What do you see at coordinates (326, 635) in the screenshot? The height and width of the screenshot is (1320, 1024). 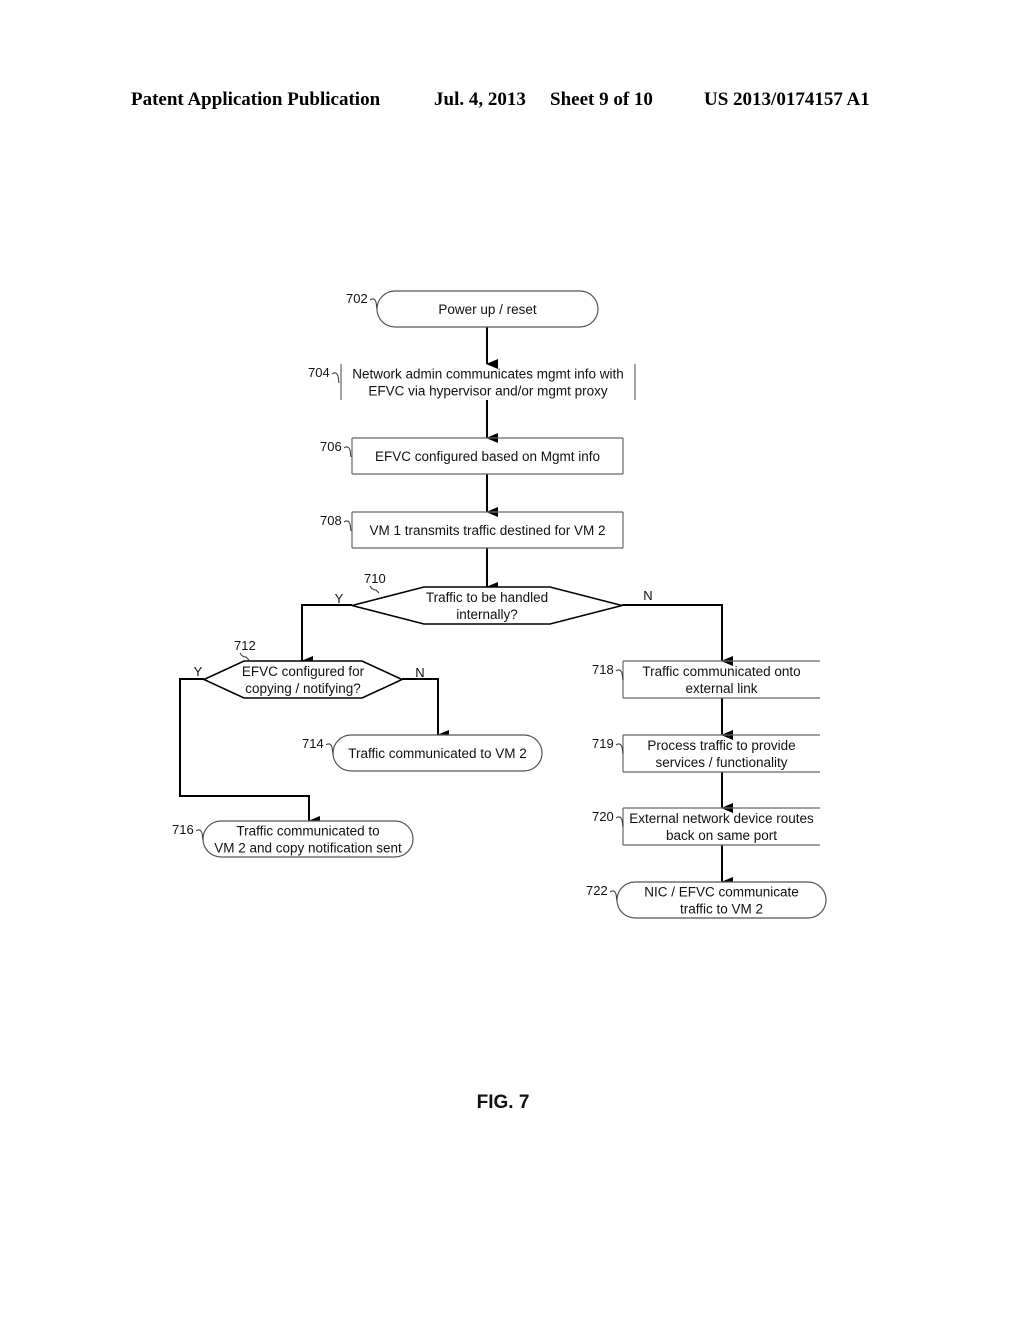 I see `edge-710-712-yes` at bounding box center [326, 635].